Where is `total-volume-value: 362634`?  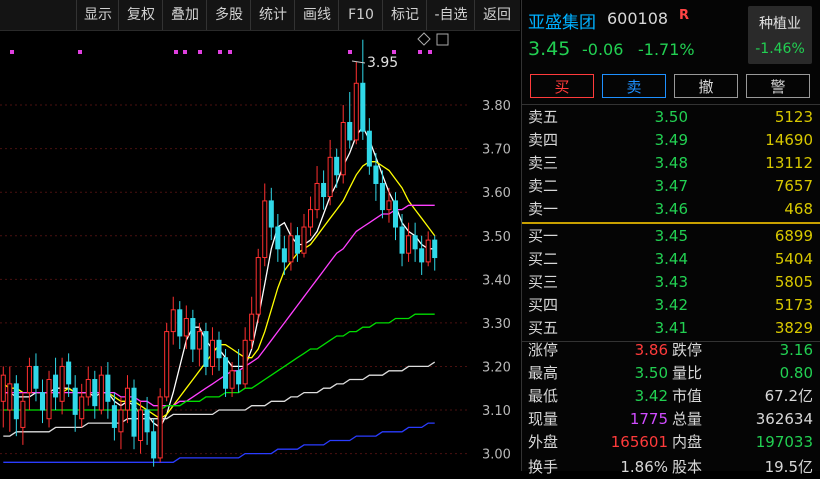
total-volume-value: 362634 is located at coordinates (784, 419).